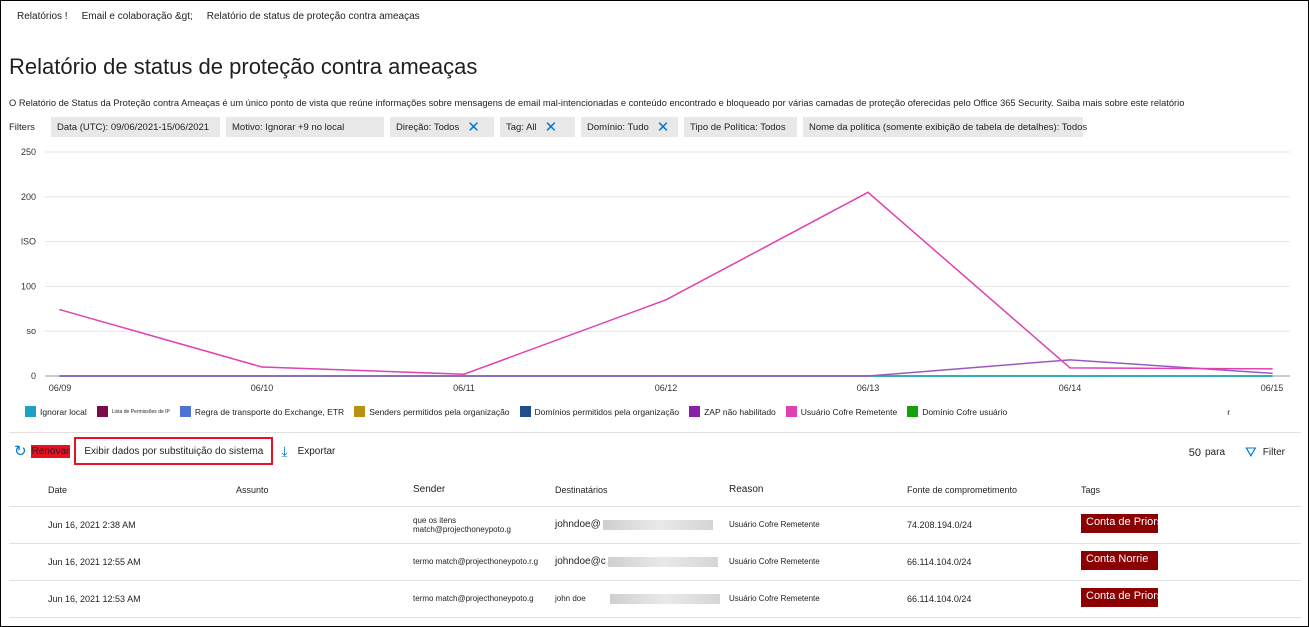 This screenshot has height=627, width=1309. What do you see at coordinates (432, 411) in the screenshot?
I see `legend-item: Senders permitidos pela organização` at bounding box center [432, 411].